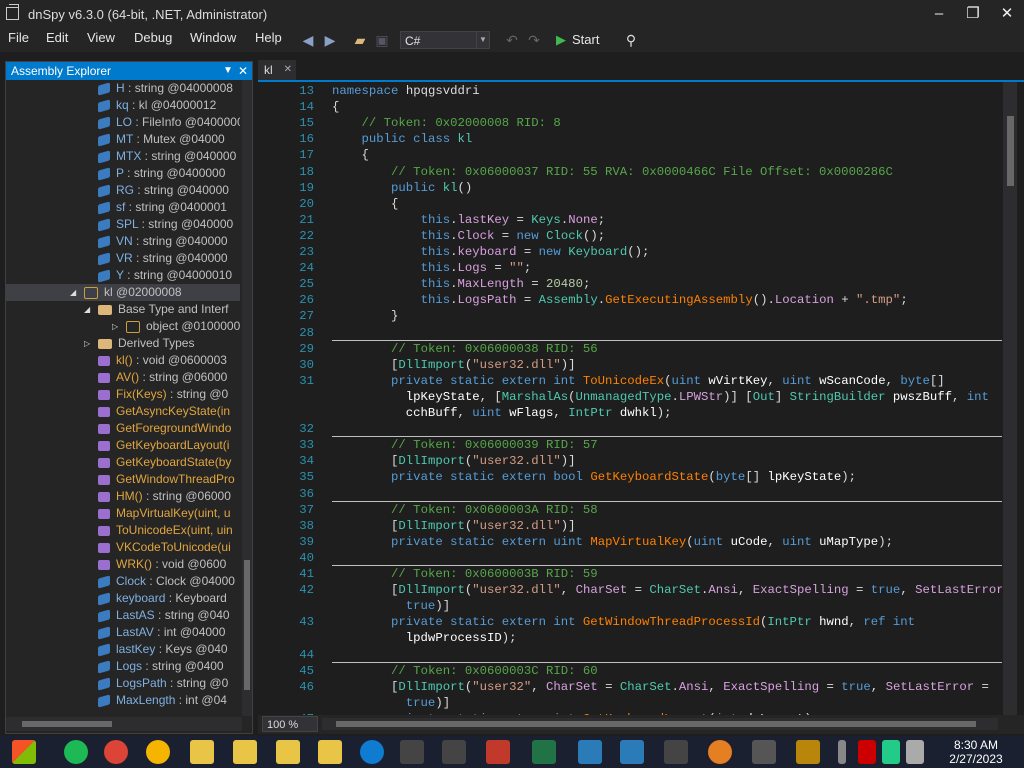 This screenshot has height=768, width=1024. What do you see at coordinates (123, 394) in the screenshot?
I see `tree-item: Fix(Keys) : string @0` at bounding box center [123, 394].